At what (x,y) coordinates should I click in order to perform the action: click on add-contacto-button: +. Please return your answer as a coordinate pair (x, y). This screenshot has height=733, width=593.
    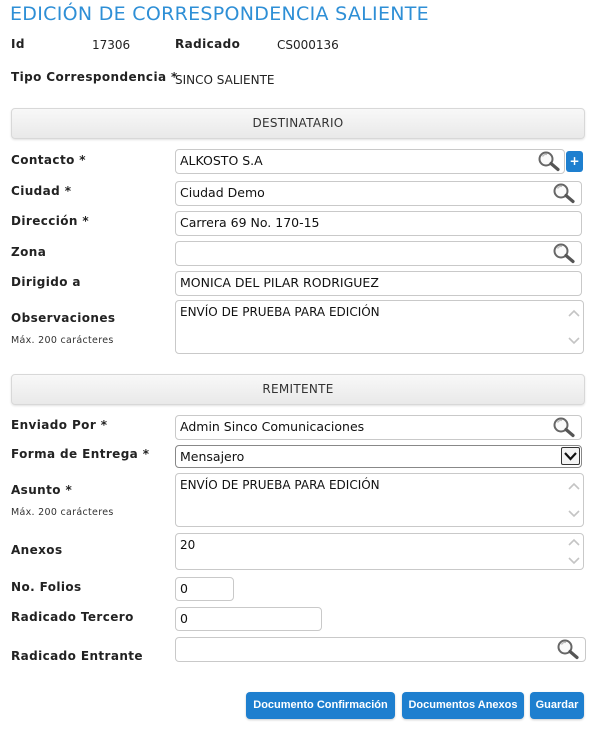
    Looking at the image, I should click on (574, 161).